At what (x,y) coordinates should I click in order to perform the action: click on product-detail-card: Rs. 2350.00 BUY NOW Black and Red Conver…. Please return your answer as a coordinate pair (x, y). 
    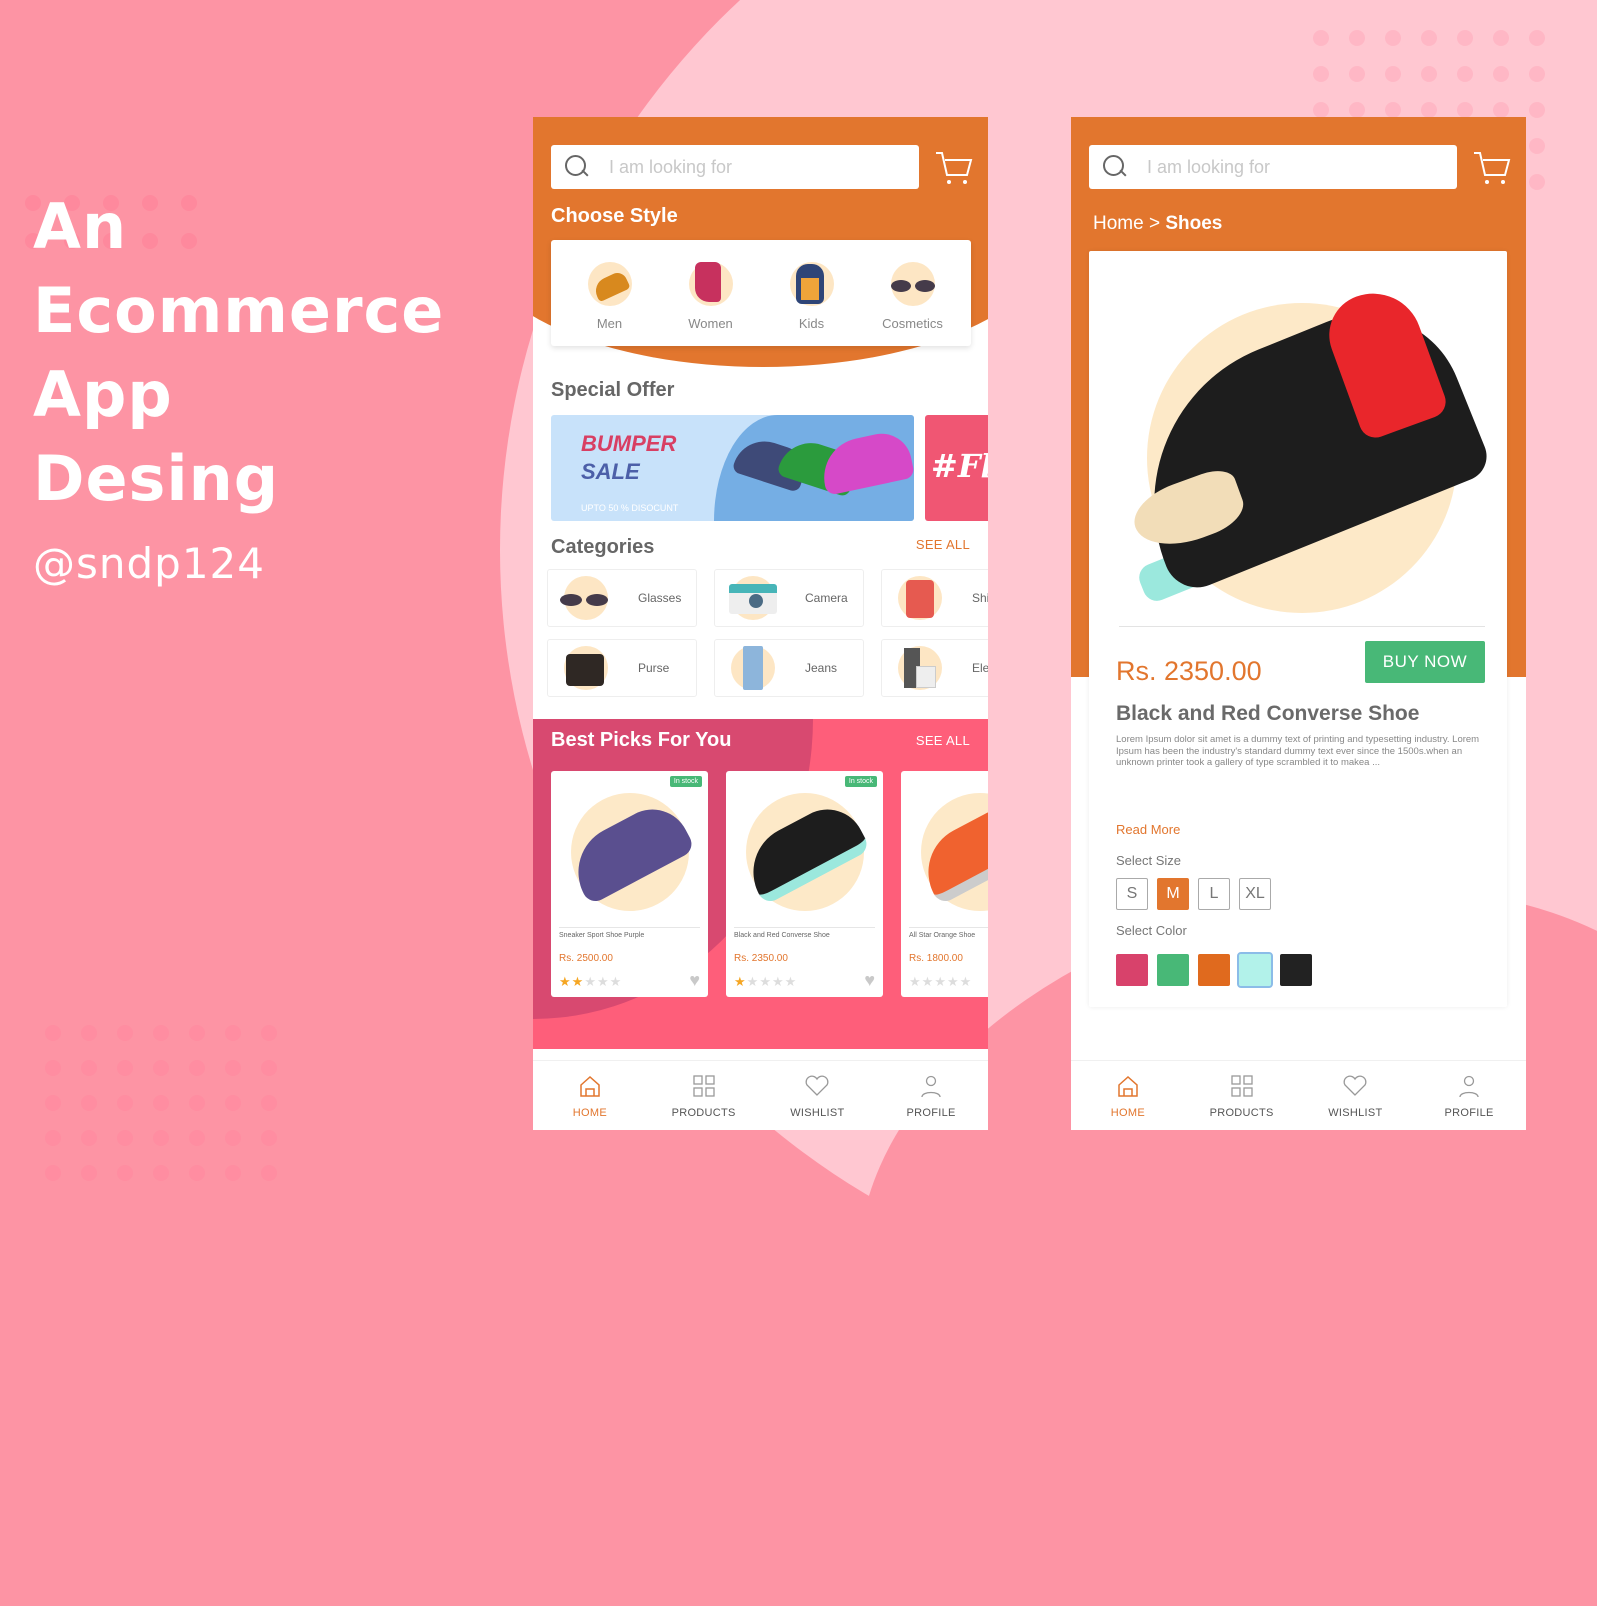
    Looking at the image, I should click on (1298, 629).